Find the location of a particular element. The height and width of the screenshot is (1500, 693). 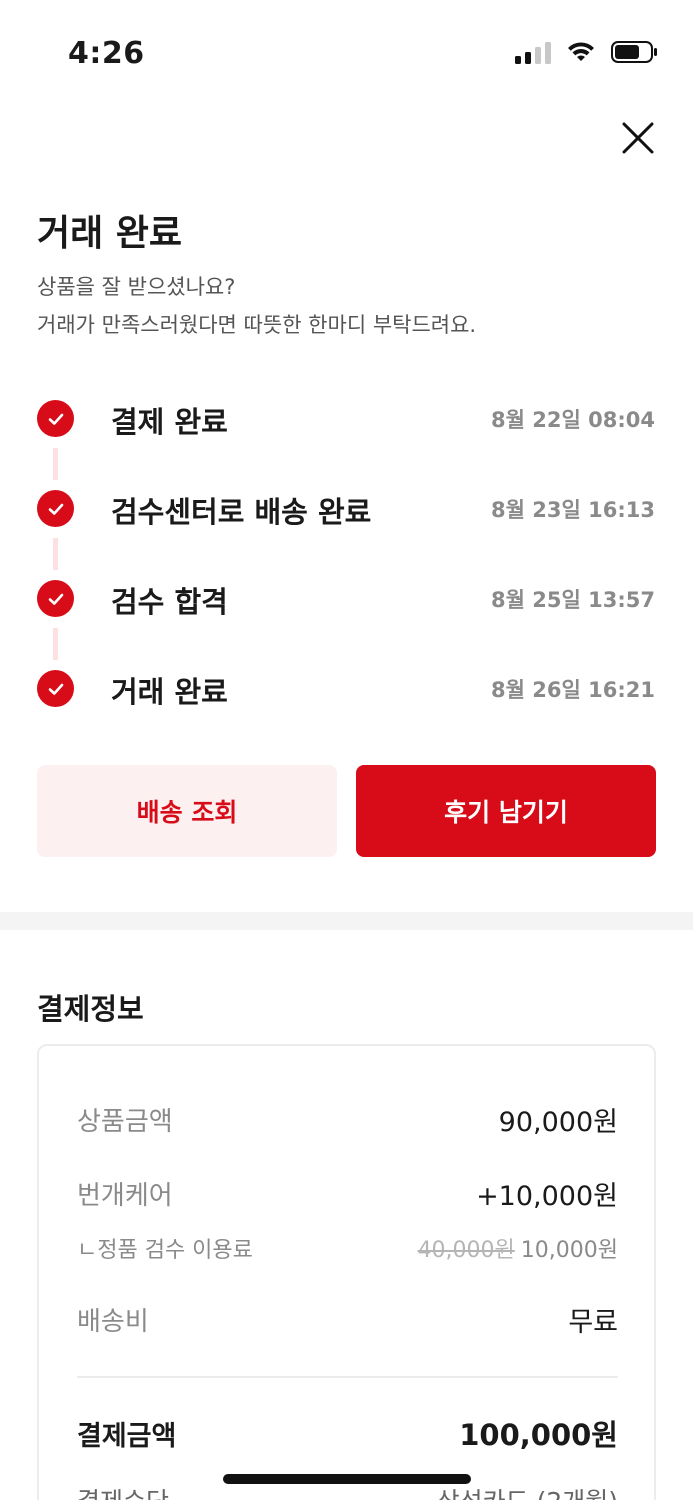

subtitle-line-2: 거래가 만족스러웠다면 따뜻한 한마디 부탁드려요. is located at coordinates (257, 325).